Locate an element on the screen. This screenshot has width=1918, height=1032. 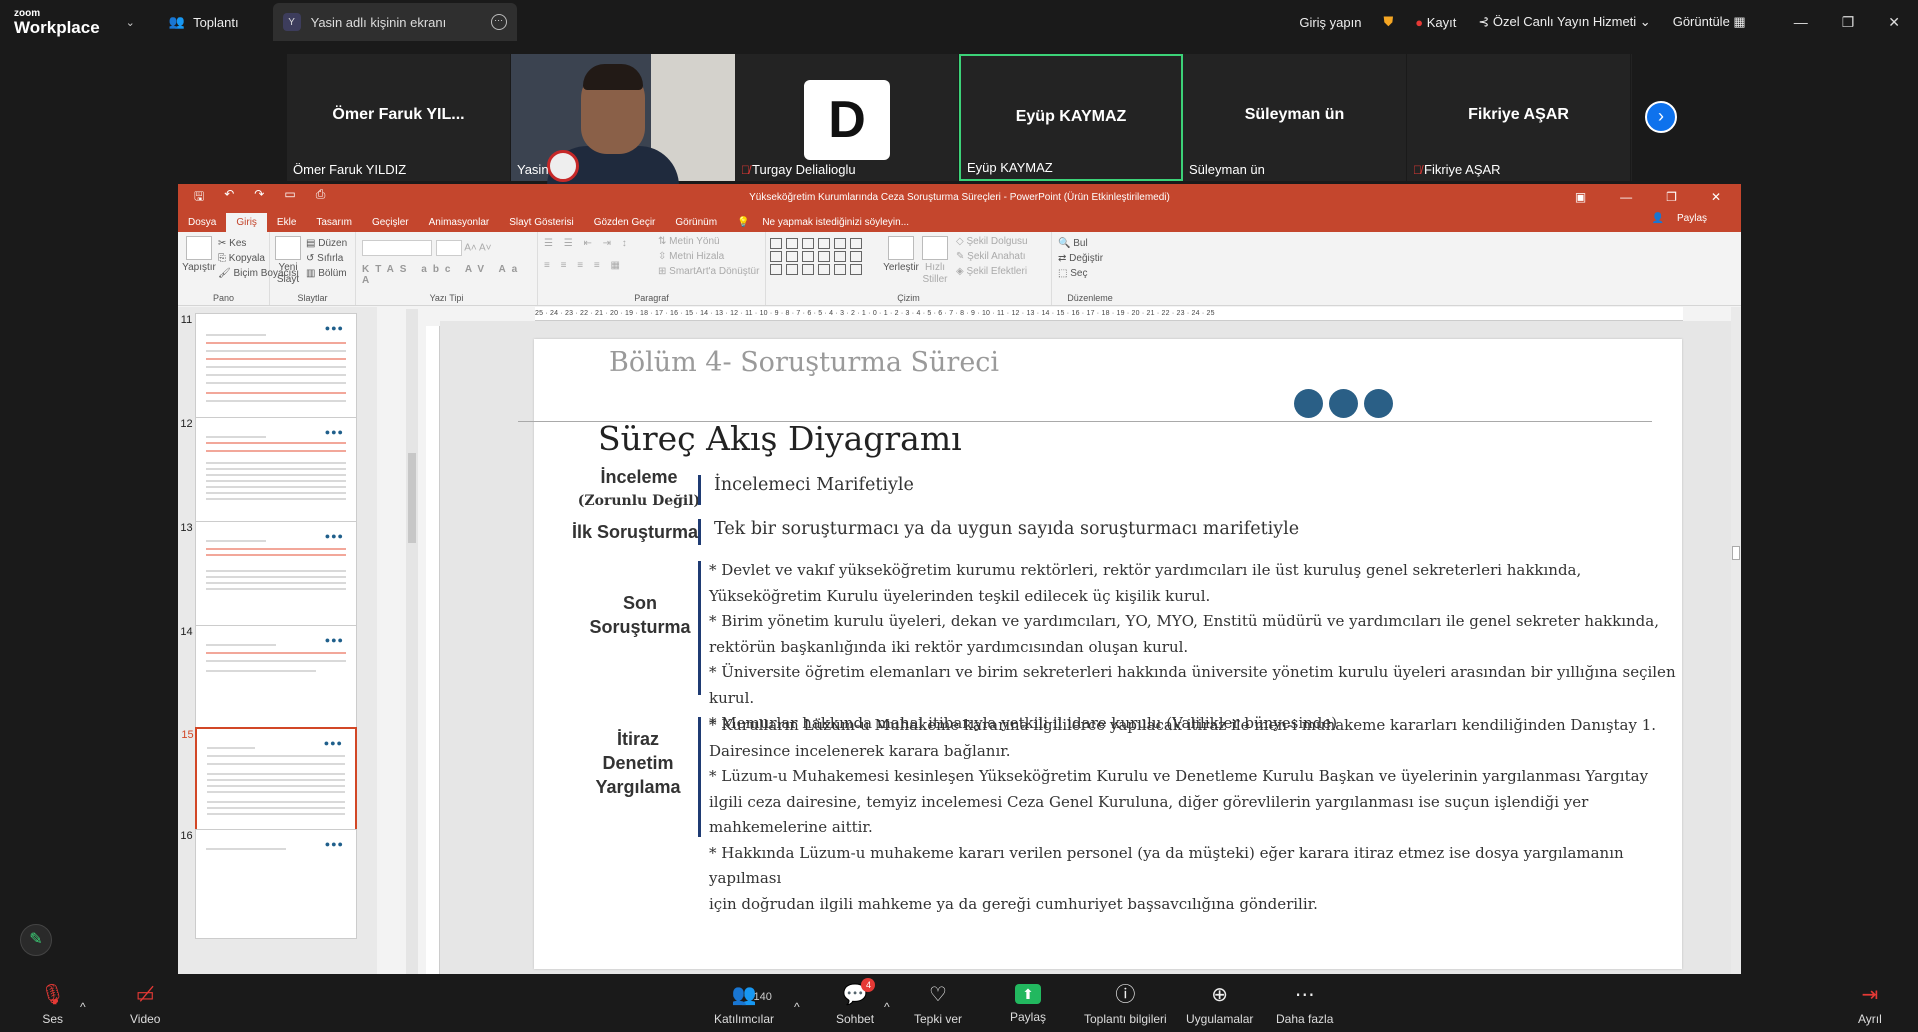
meeting-menu: 👥 Toplantı is located at coordinates (204, 22).